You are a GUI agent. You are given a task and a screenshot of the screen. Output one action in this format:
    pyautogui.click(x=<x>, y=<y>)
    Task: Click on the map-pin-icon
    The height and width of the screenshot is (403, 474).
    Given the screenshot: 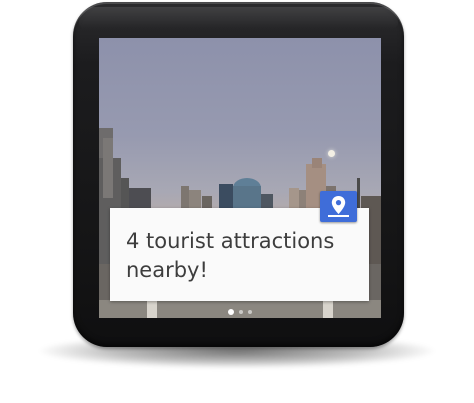 What is the action you would take?
    pyautogui.click(x=338, y=206)
    